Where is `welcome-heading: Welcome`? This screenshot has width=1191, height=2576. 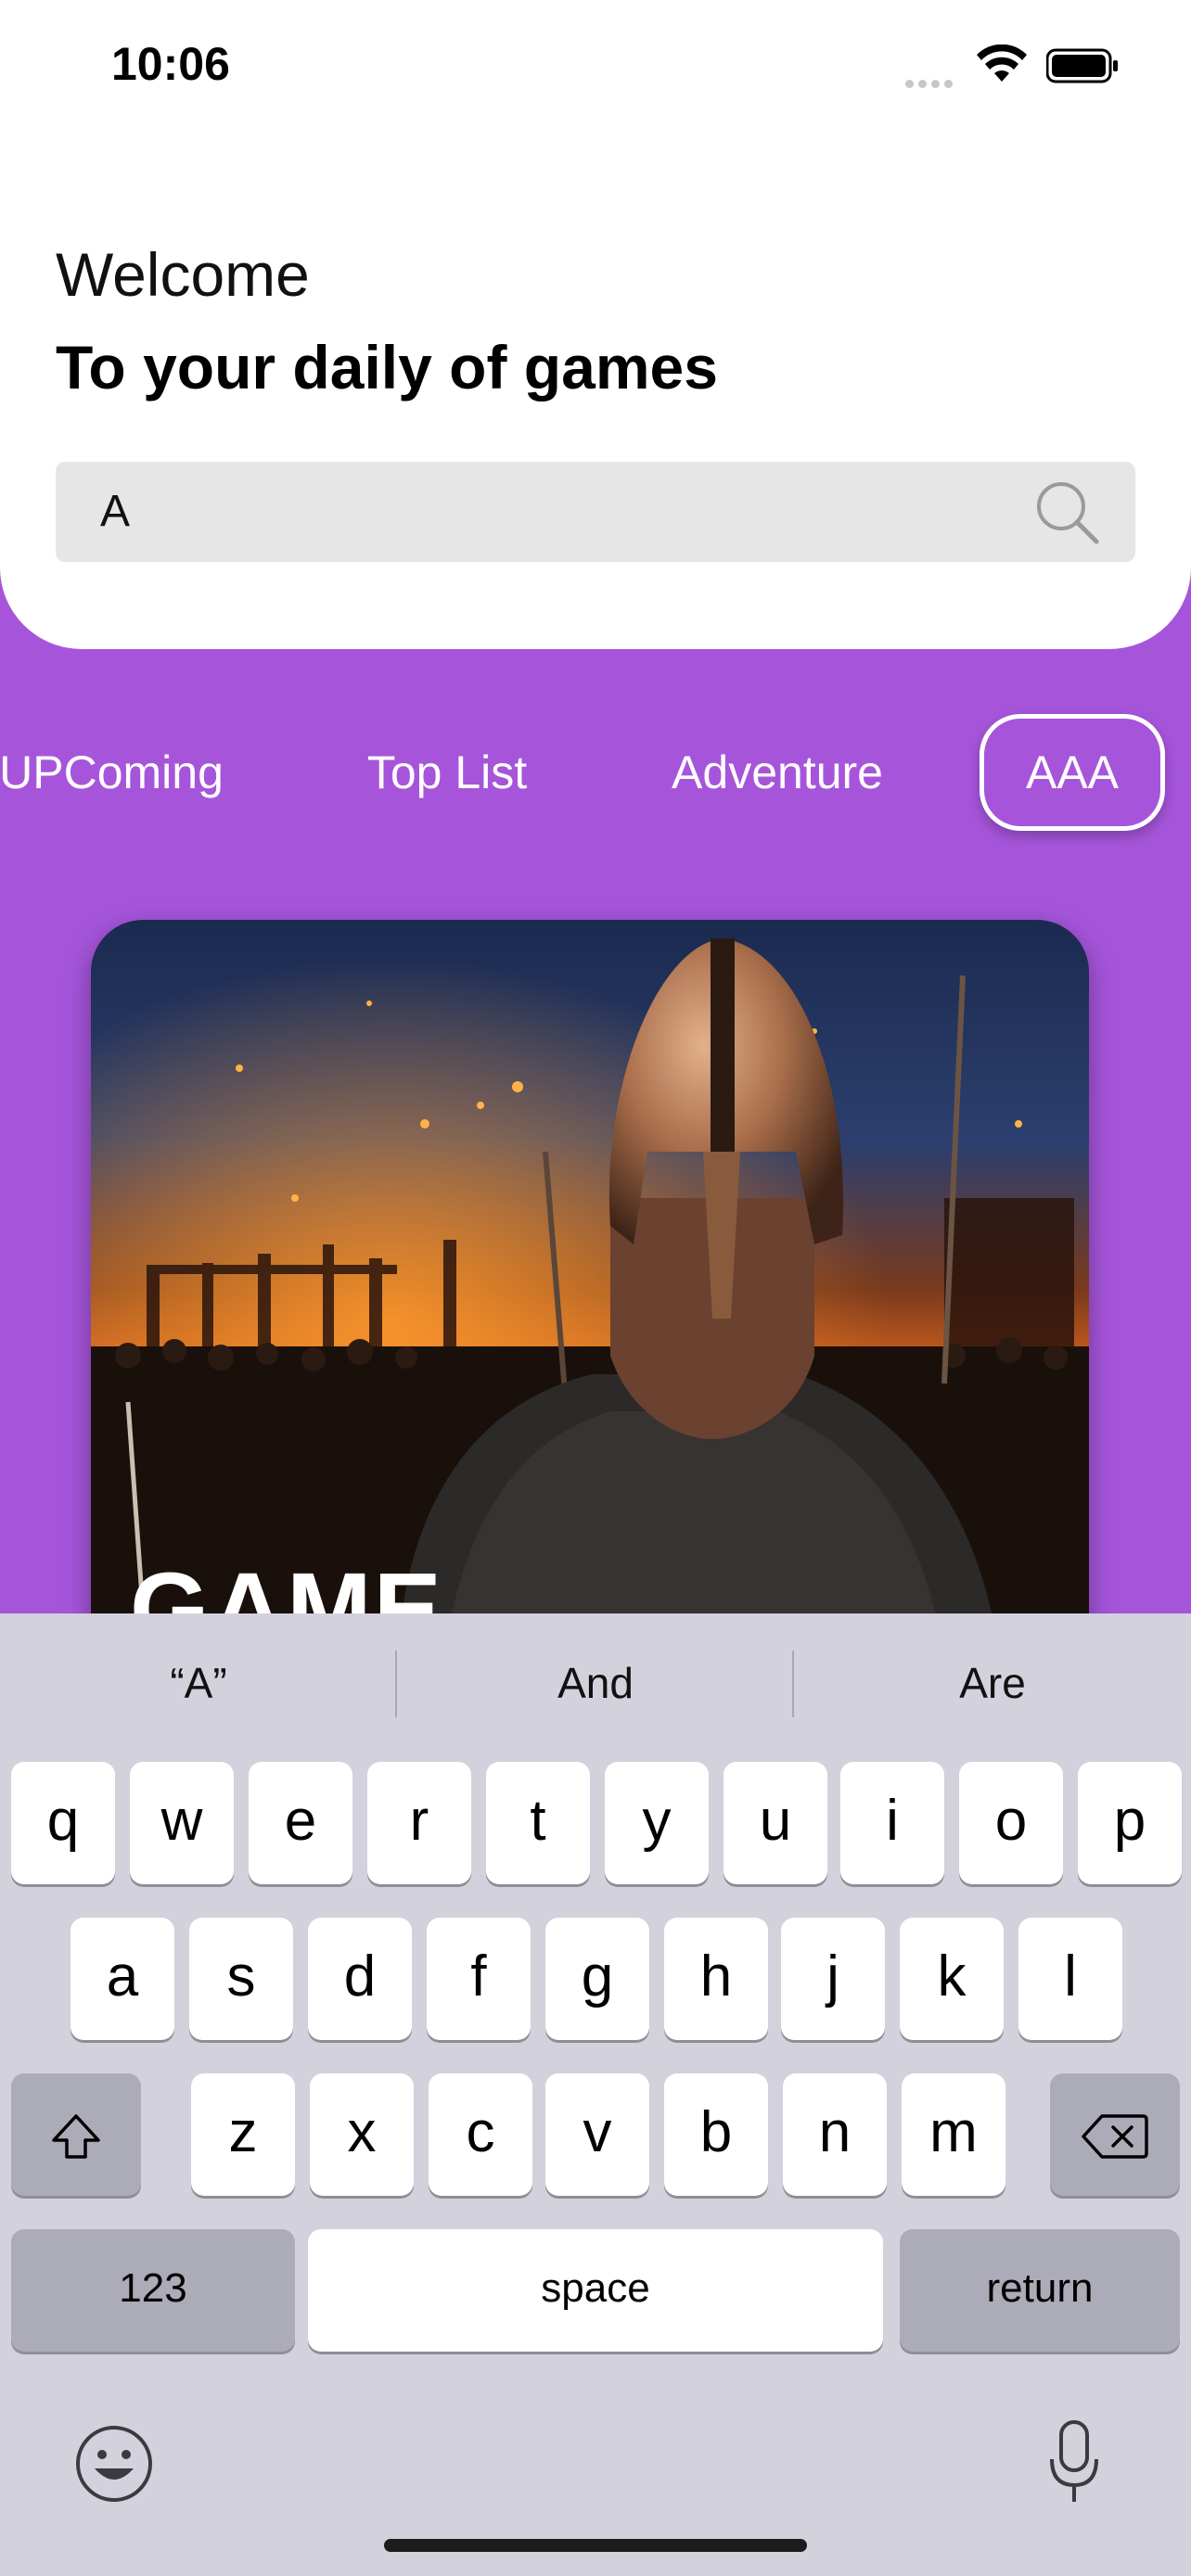 welcome-heading: Welcome is located at coordinates (183, 274).